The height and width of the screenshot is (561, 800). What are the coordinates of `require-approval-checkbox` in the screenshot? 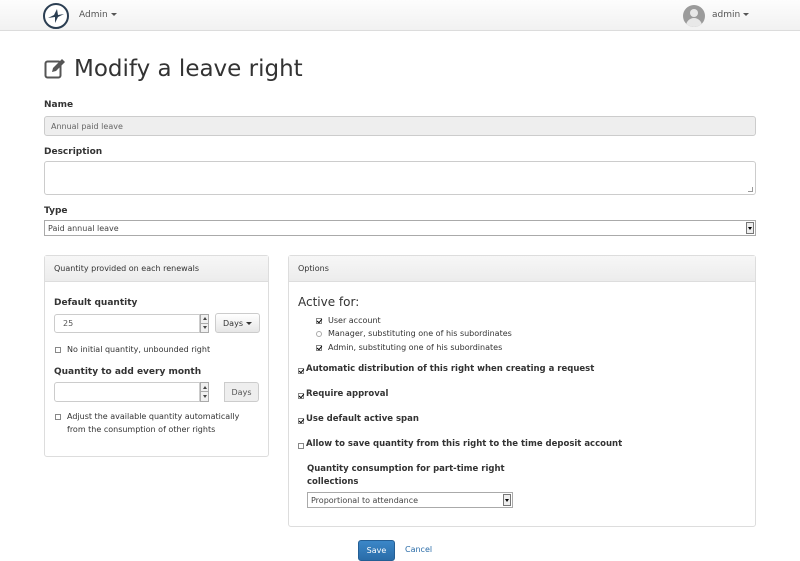 It's located at (301, 396).